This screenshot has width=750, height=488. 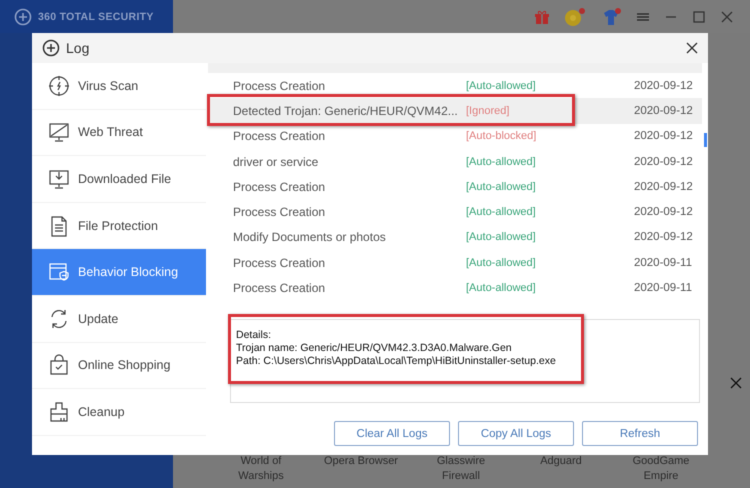 I want to click on log-action-button: Clear All Logs, so click(x=392, y=433).